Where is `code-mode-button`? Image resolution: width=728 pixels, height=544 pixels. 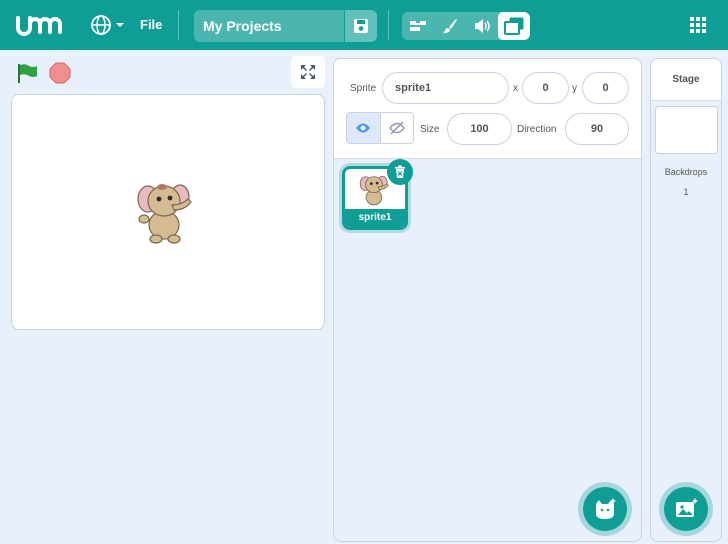
code-mode-button is located at coordinates (418, 26).